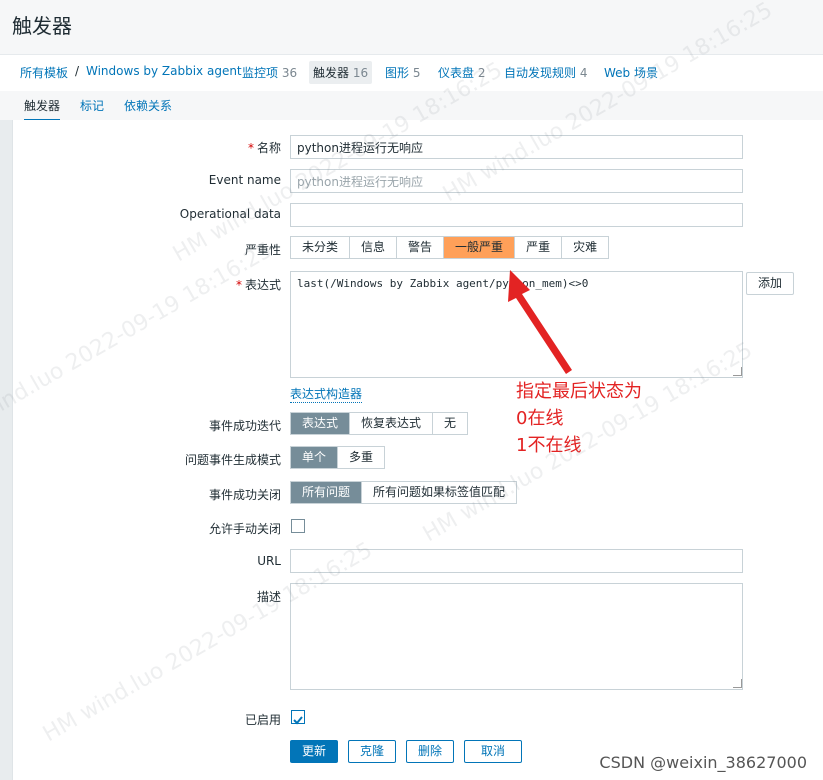 The width and height of the screenshot is (823, 780). Describe the element at coordinates (92, 105) in the screenshot. I see `tab-tags: 标记` at that location.